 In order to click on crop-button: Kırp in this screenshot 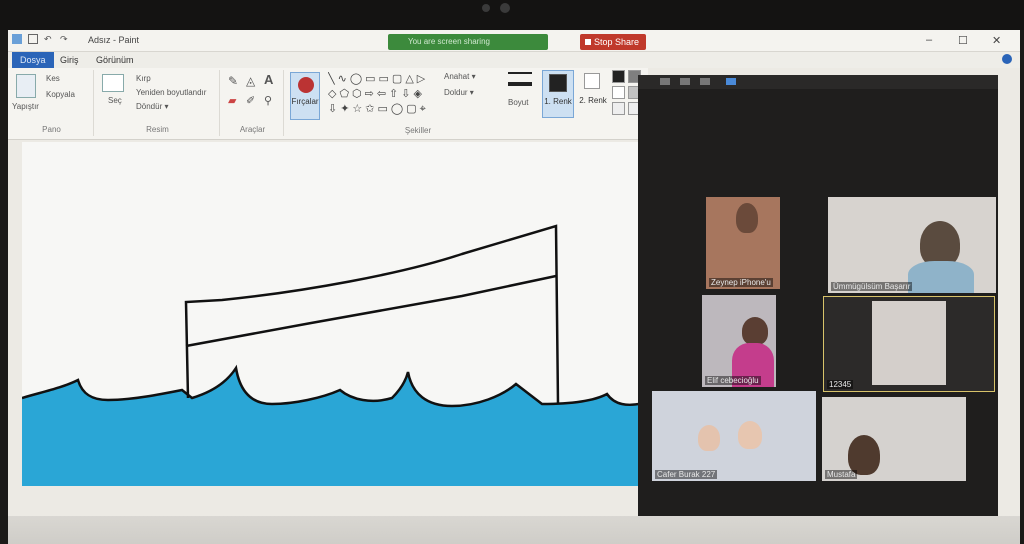, I will do `click(143, 78)`.